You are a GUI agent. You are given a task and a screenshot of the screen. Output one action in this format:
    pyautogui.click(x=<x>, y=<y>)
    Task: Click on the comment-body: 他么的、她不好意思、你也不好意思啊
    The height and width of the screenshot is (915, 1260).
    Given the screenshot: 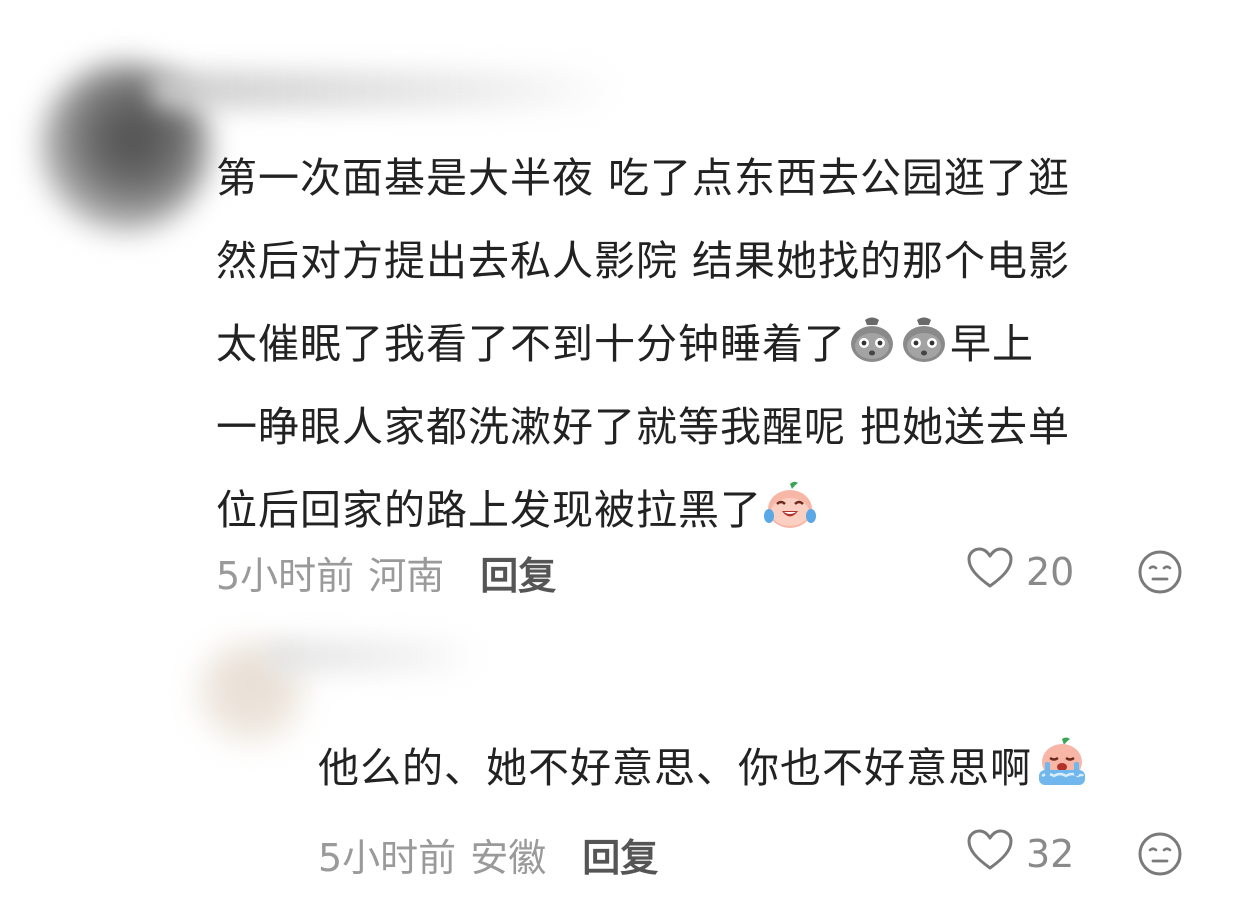 What is the action you would take?
    pyautogui.click(x=768, y=768)
    